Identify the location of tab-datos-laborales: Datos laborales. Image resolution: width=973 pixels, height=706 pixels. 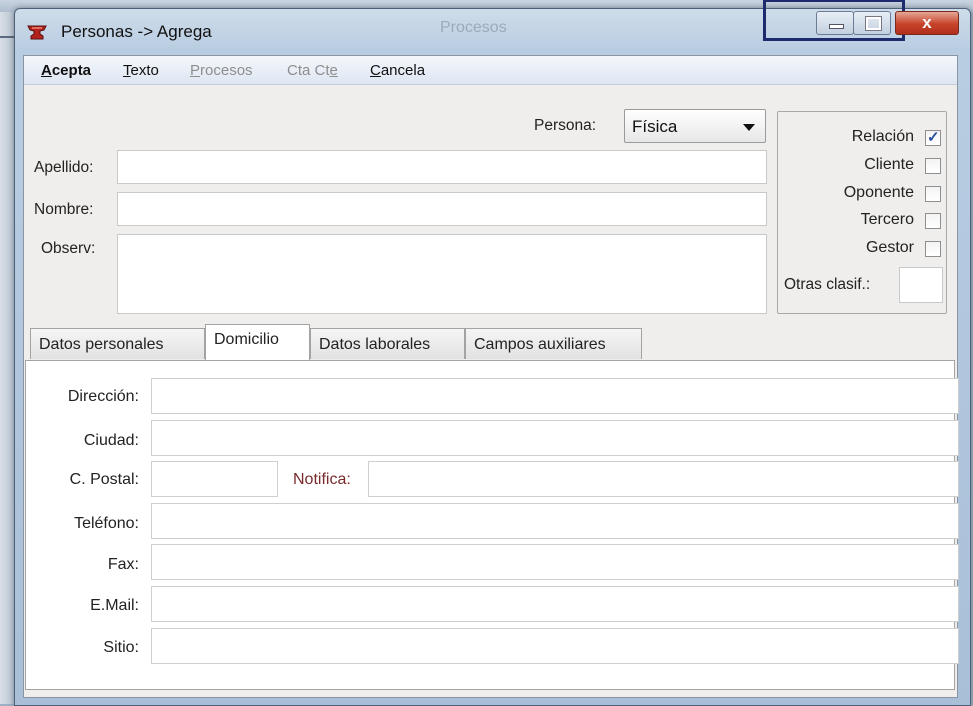
(387, 343).